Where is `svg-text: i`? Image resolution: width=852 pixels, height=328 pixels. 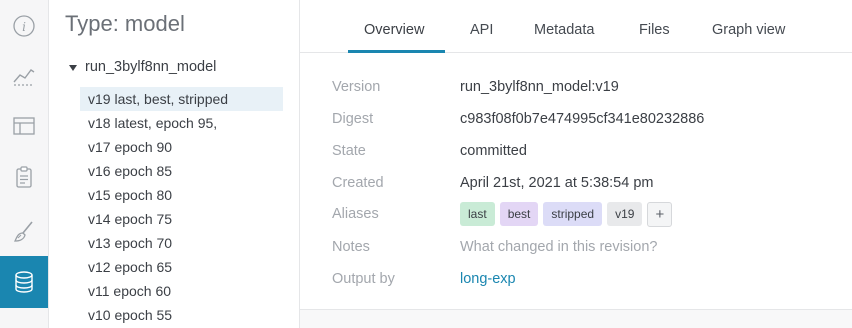
svg-text: i is located at coordinates (24, 27).